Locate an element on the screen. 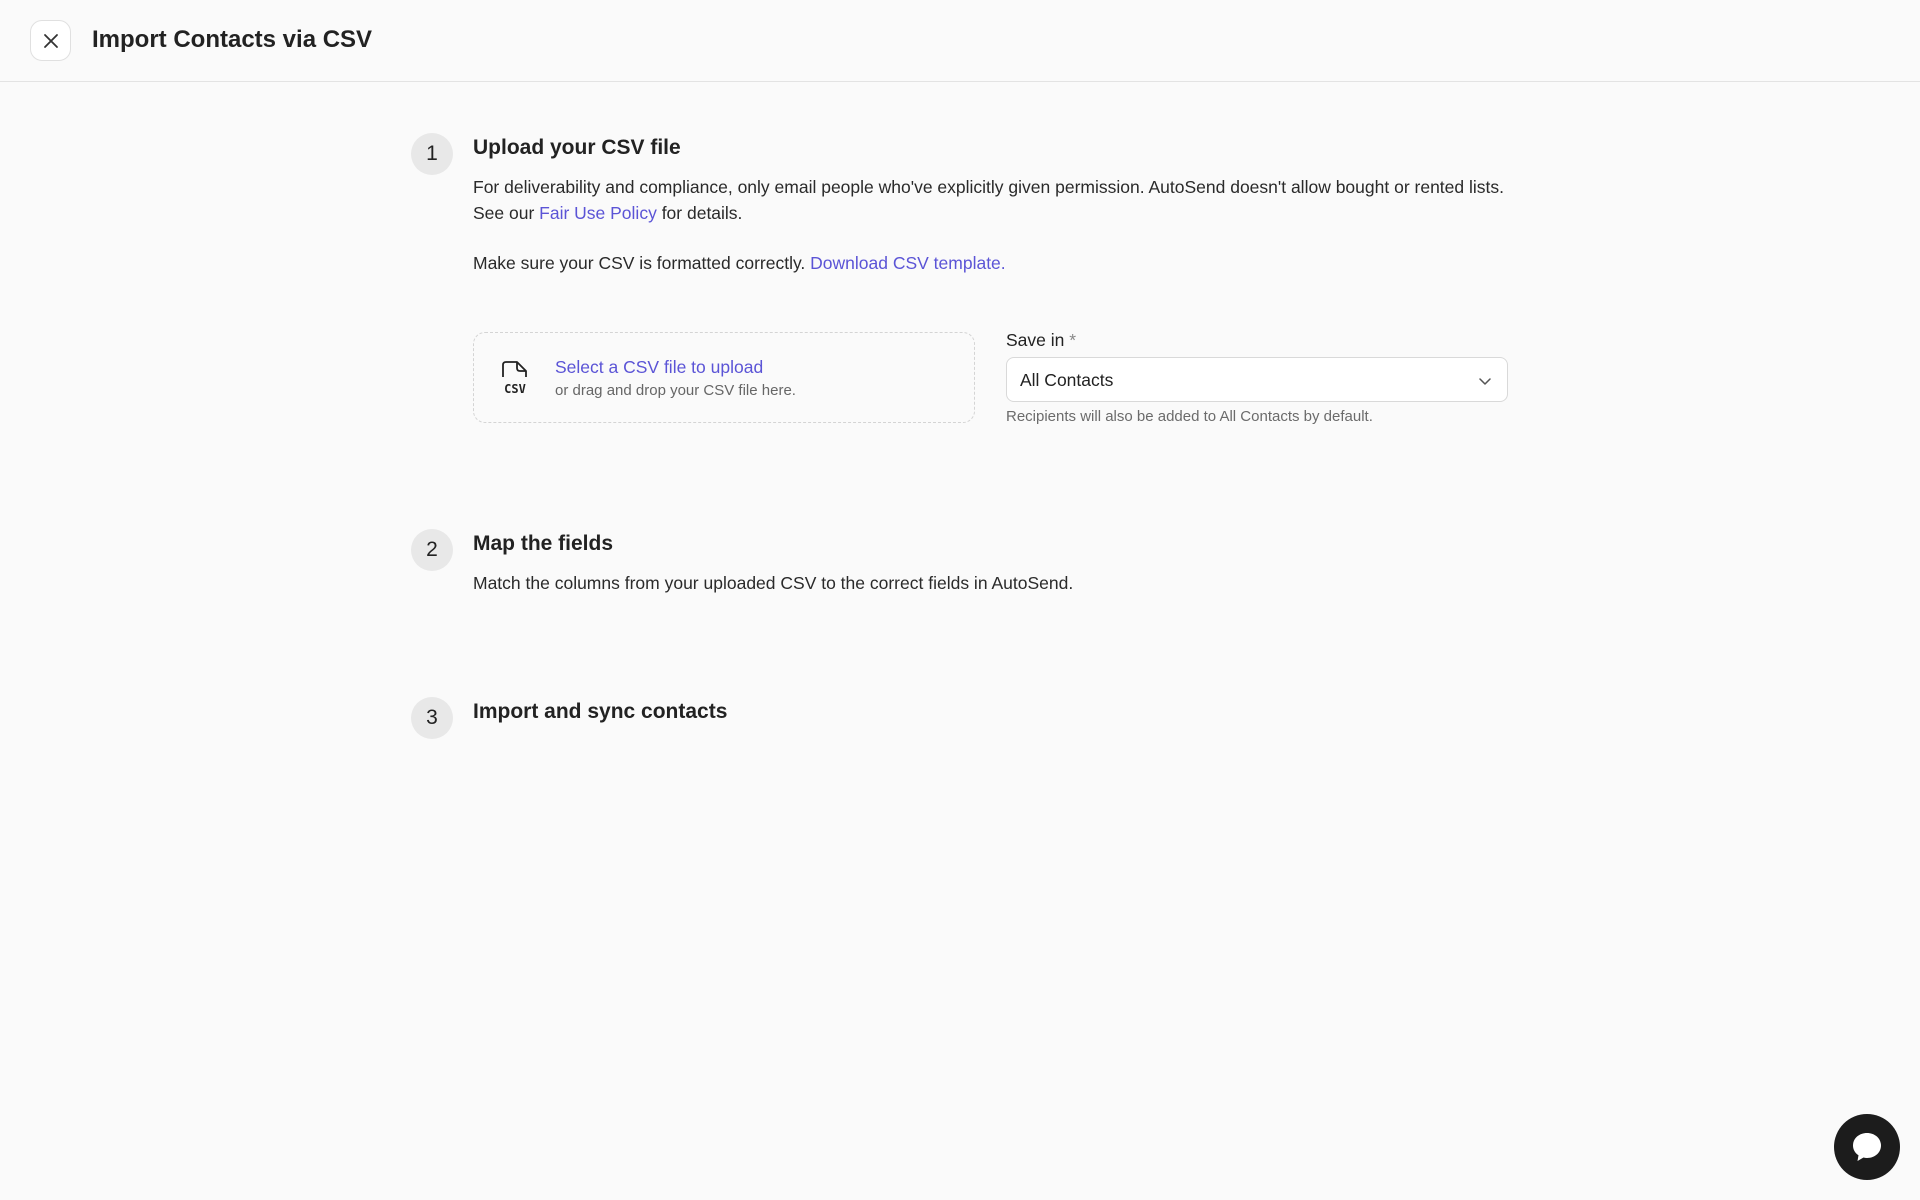  upload-title: Select a CSV file to upload is located at coordinates (659, 367).